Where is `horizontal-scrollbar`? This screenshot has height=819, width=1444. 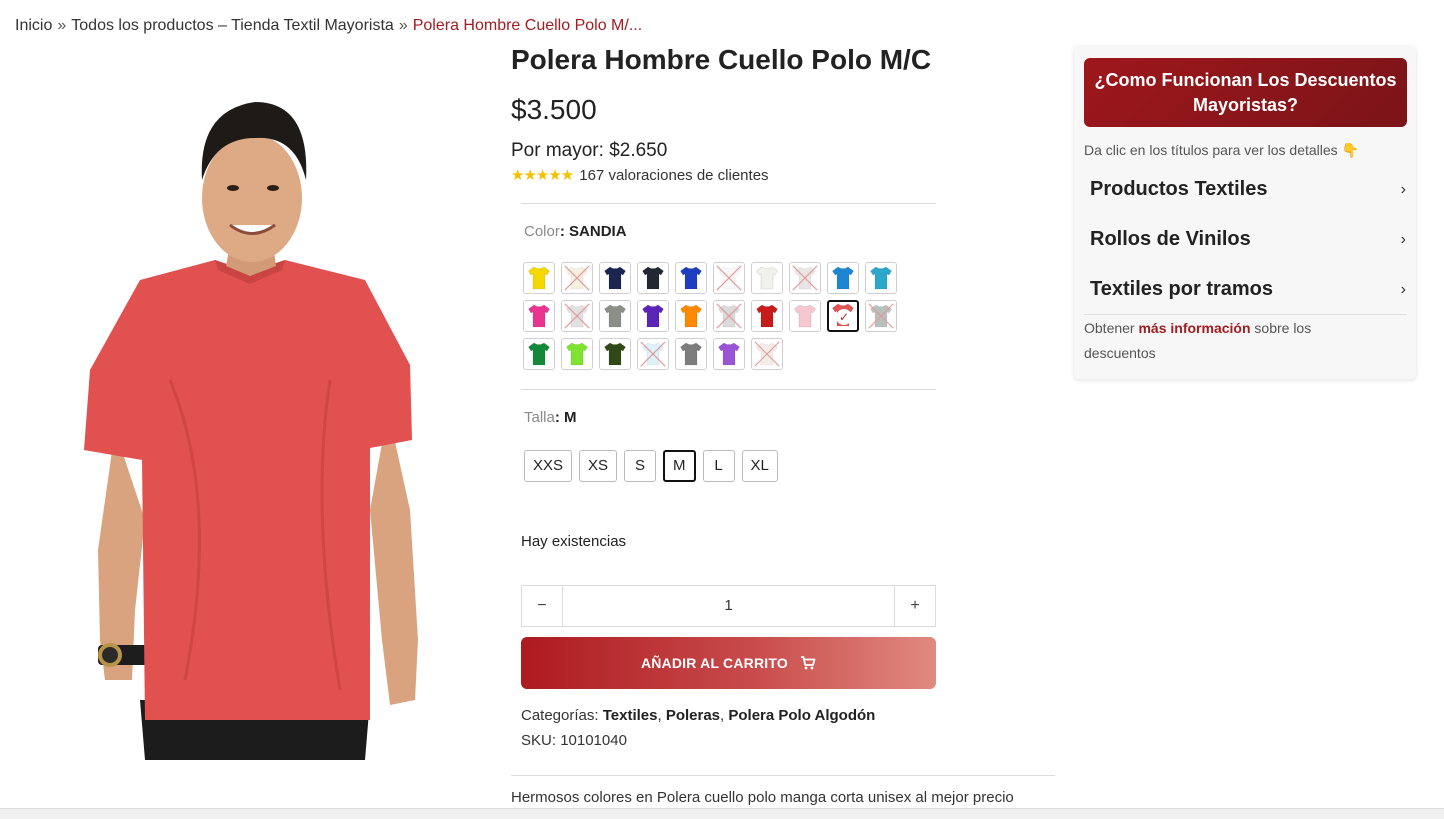 horizontal-scrollbar is located at coordinates (722, 813).